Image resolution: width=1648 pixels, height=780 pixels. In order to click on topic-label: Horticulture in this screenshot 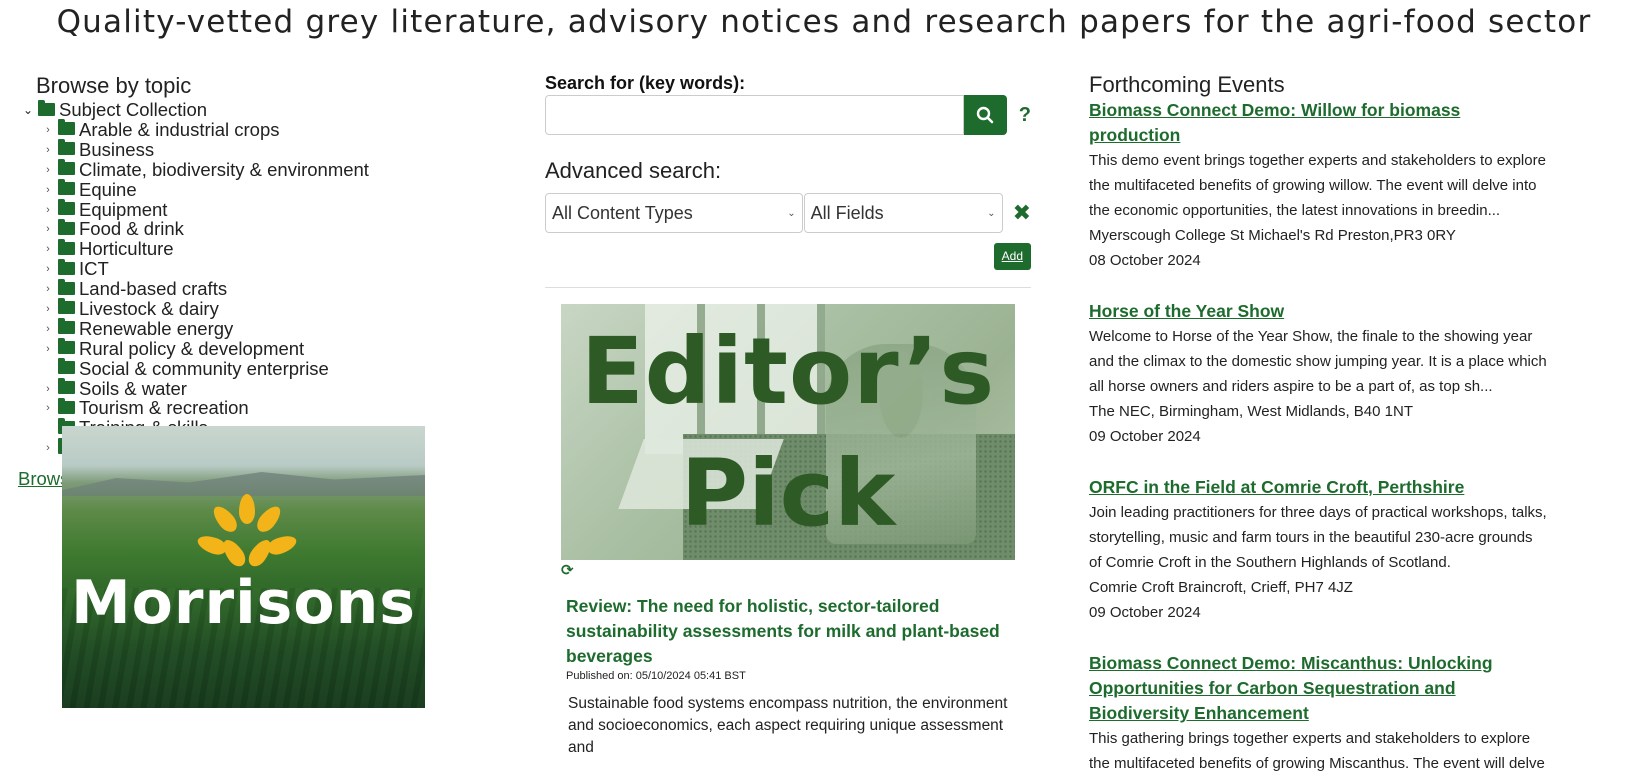, I will do `click(126, 249)`.